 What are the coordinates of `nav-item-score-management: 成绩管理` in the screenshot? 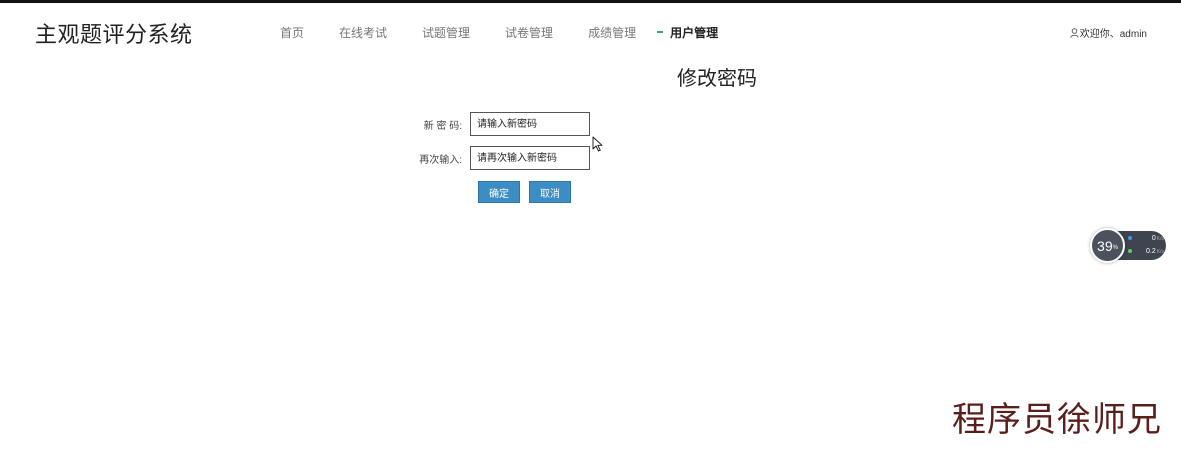 It's located at (612, 32).